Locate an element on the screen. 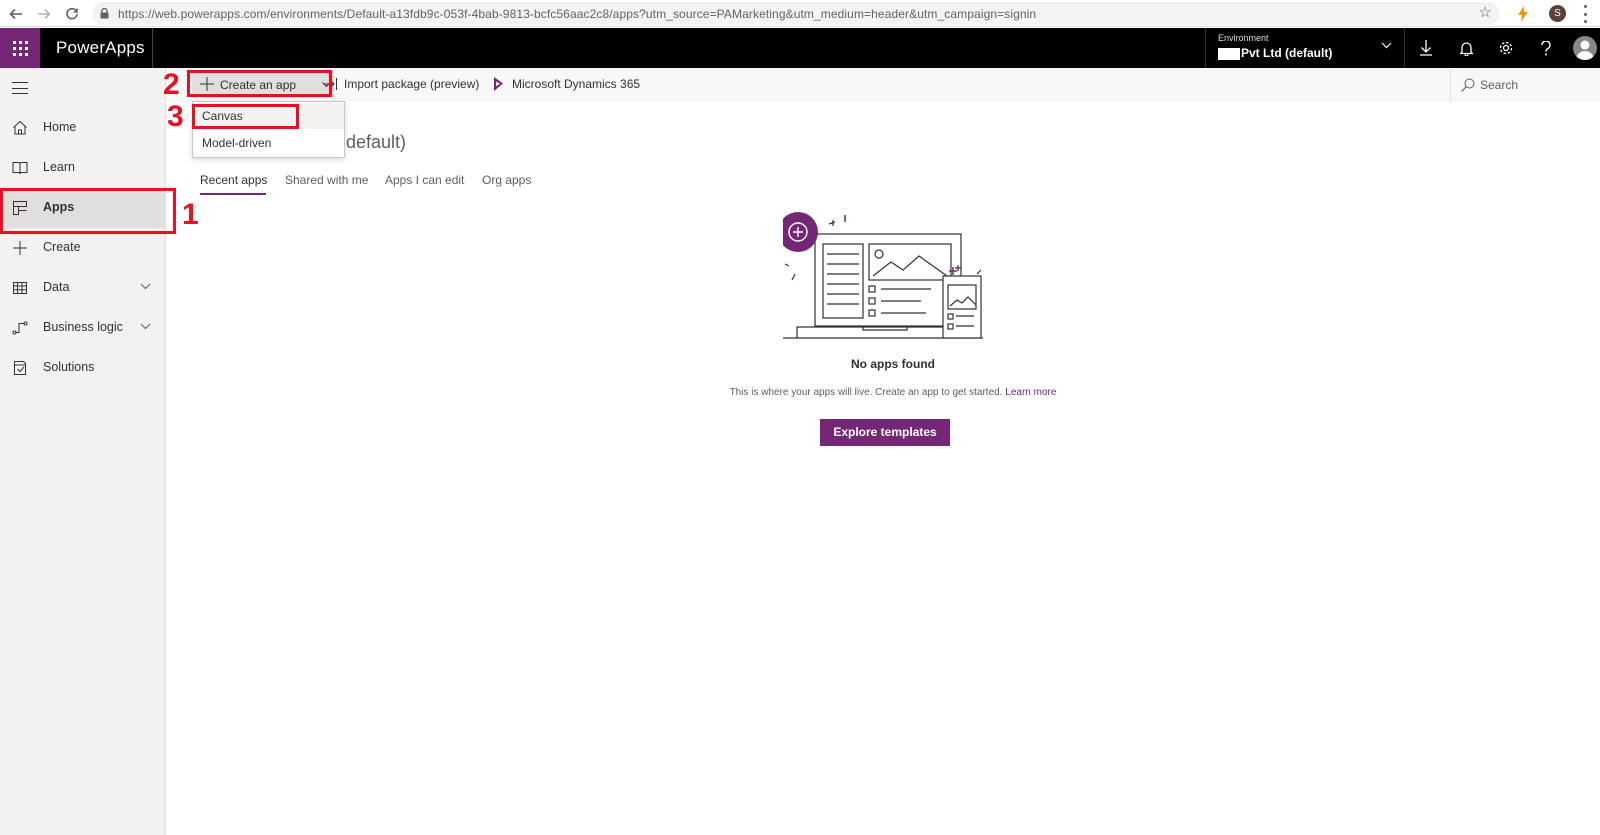 The width and height of the screenshot is (1600, 835). search-icon is located at coordinates (1468, 85).